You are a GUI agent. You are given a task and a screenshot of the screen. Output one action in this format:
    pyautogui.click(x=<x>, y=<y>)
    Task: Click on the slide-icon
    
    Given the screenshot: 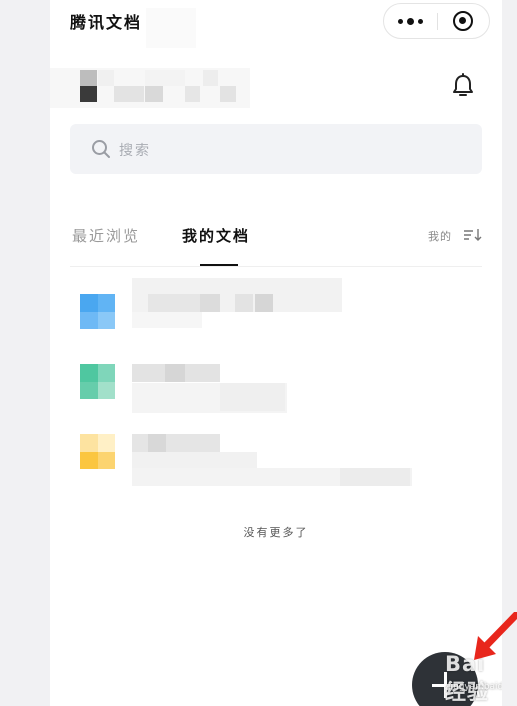 What is the action you would take?
    pyautogui.click(x=97, y=451)
    